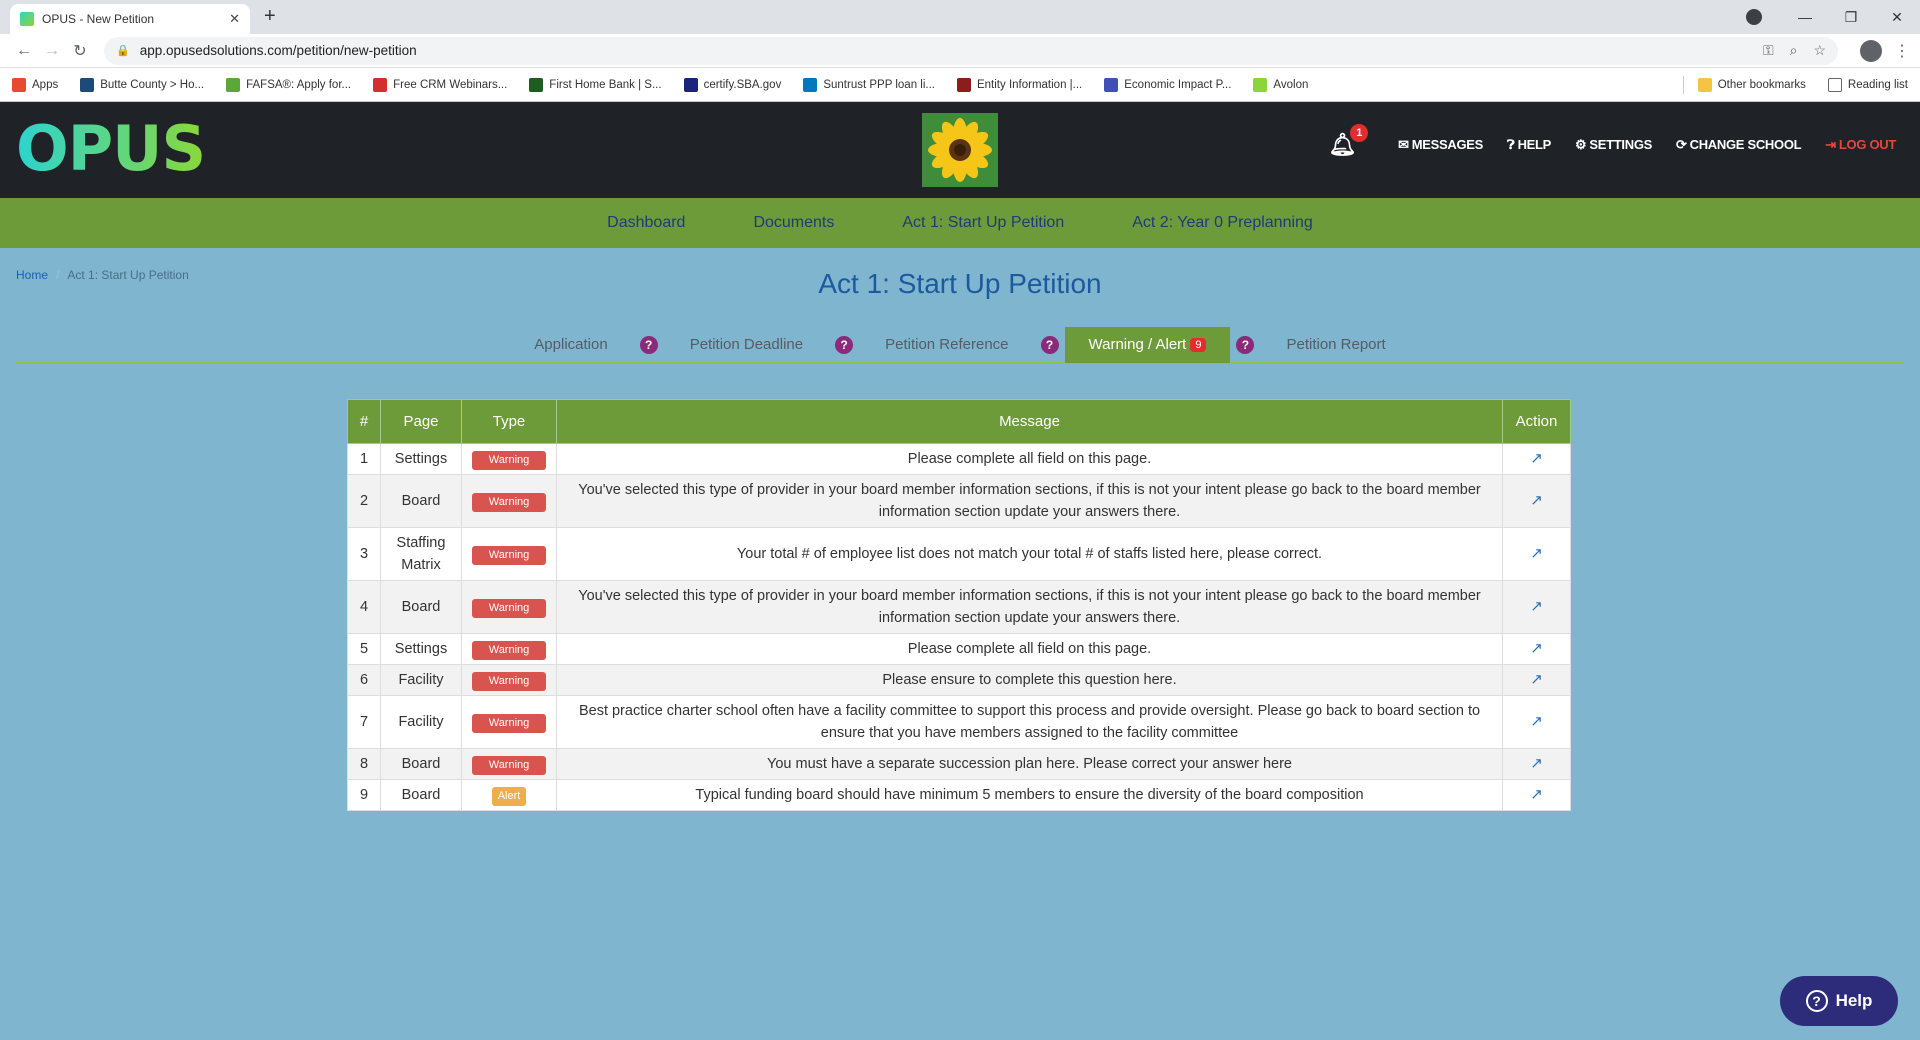  What do you see at coordinates (1511, 144) in the screenshot?
I see `question-circle-icon: ❓︎` at bounding box center [1511, 144].